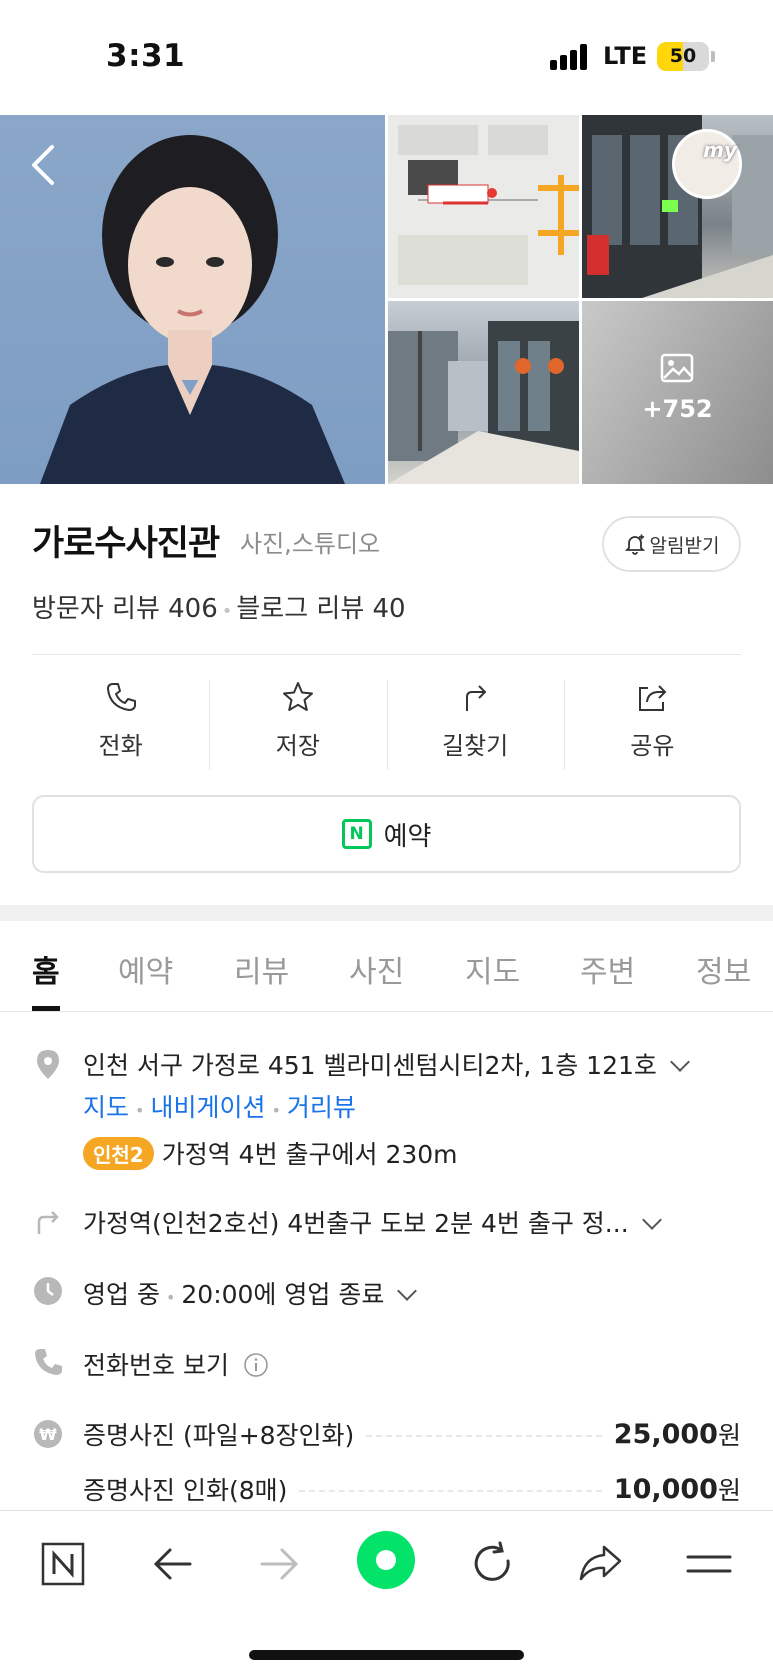 This screenshot has height=1676, width=773. I want to click on naver-green-dot-button, so click(386, 1560).